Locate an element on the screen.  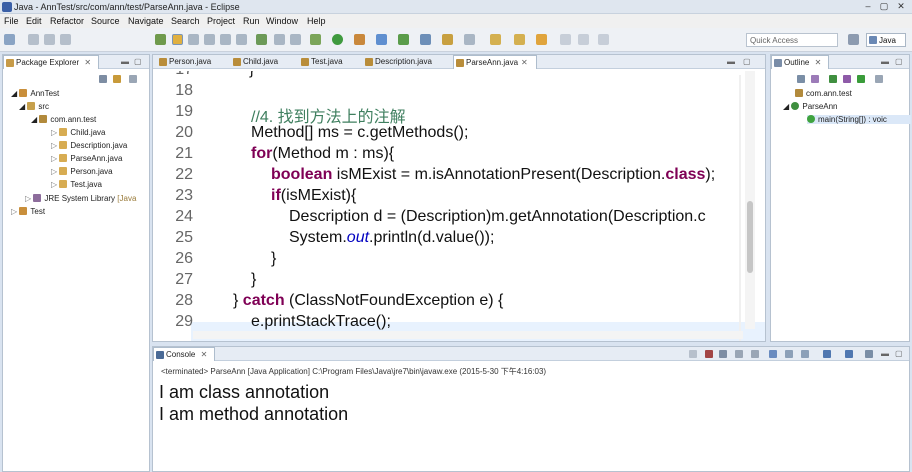
menu-project: Project is located at coordinates (221, 21).